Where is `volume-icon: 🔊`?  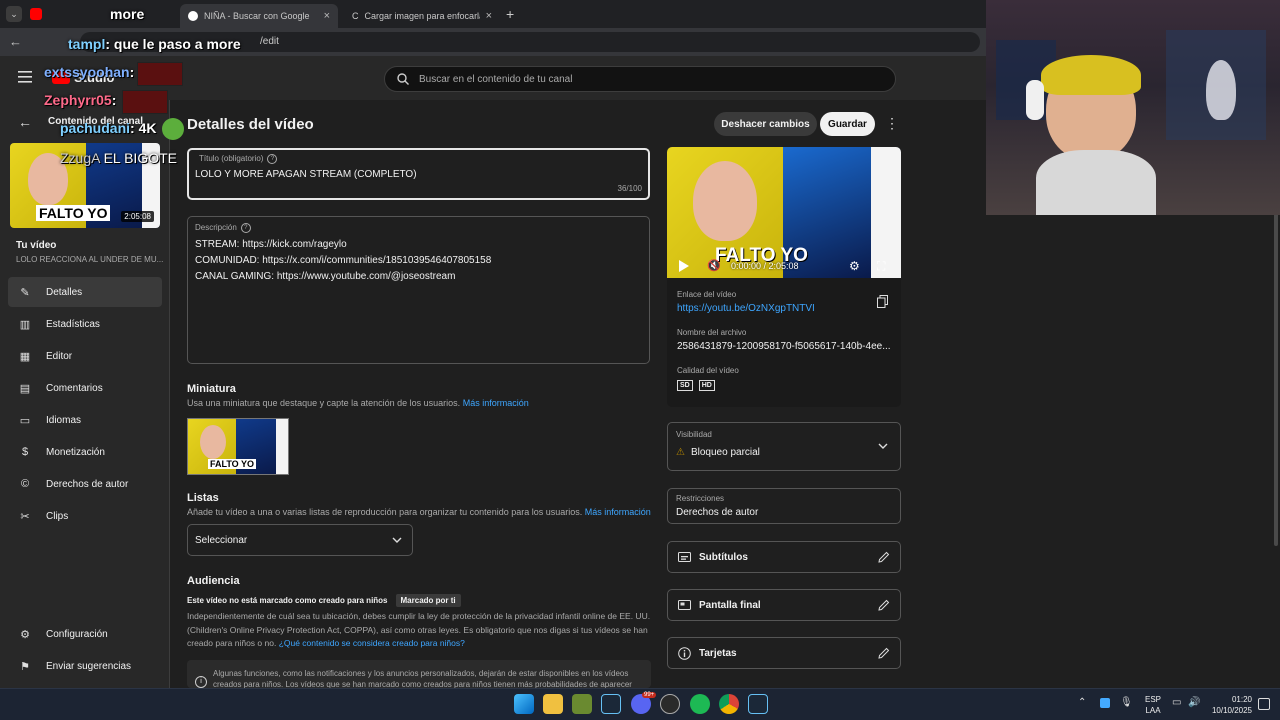
volume-icon: 🔊 is located at coordinates (1194, 702).